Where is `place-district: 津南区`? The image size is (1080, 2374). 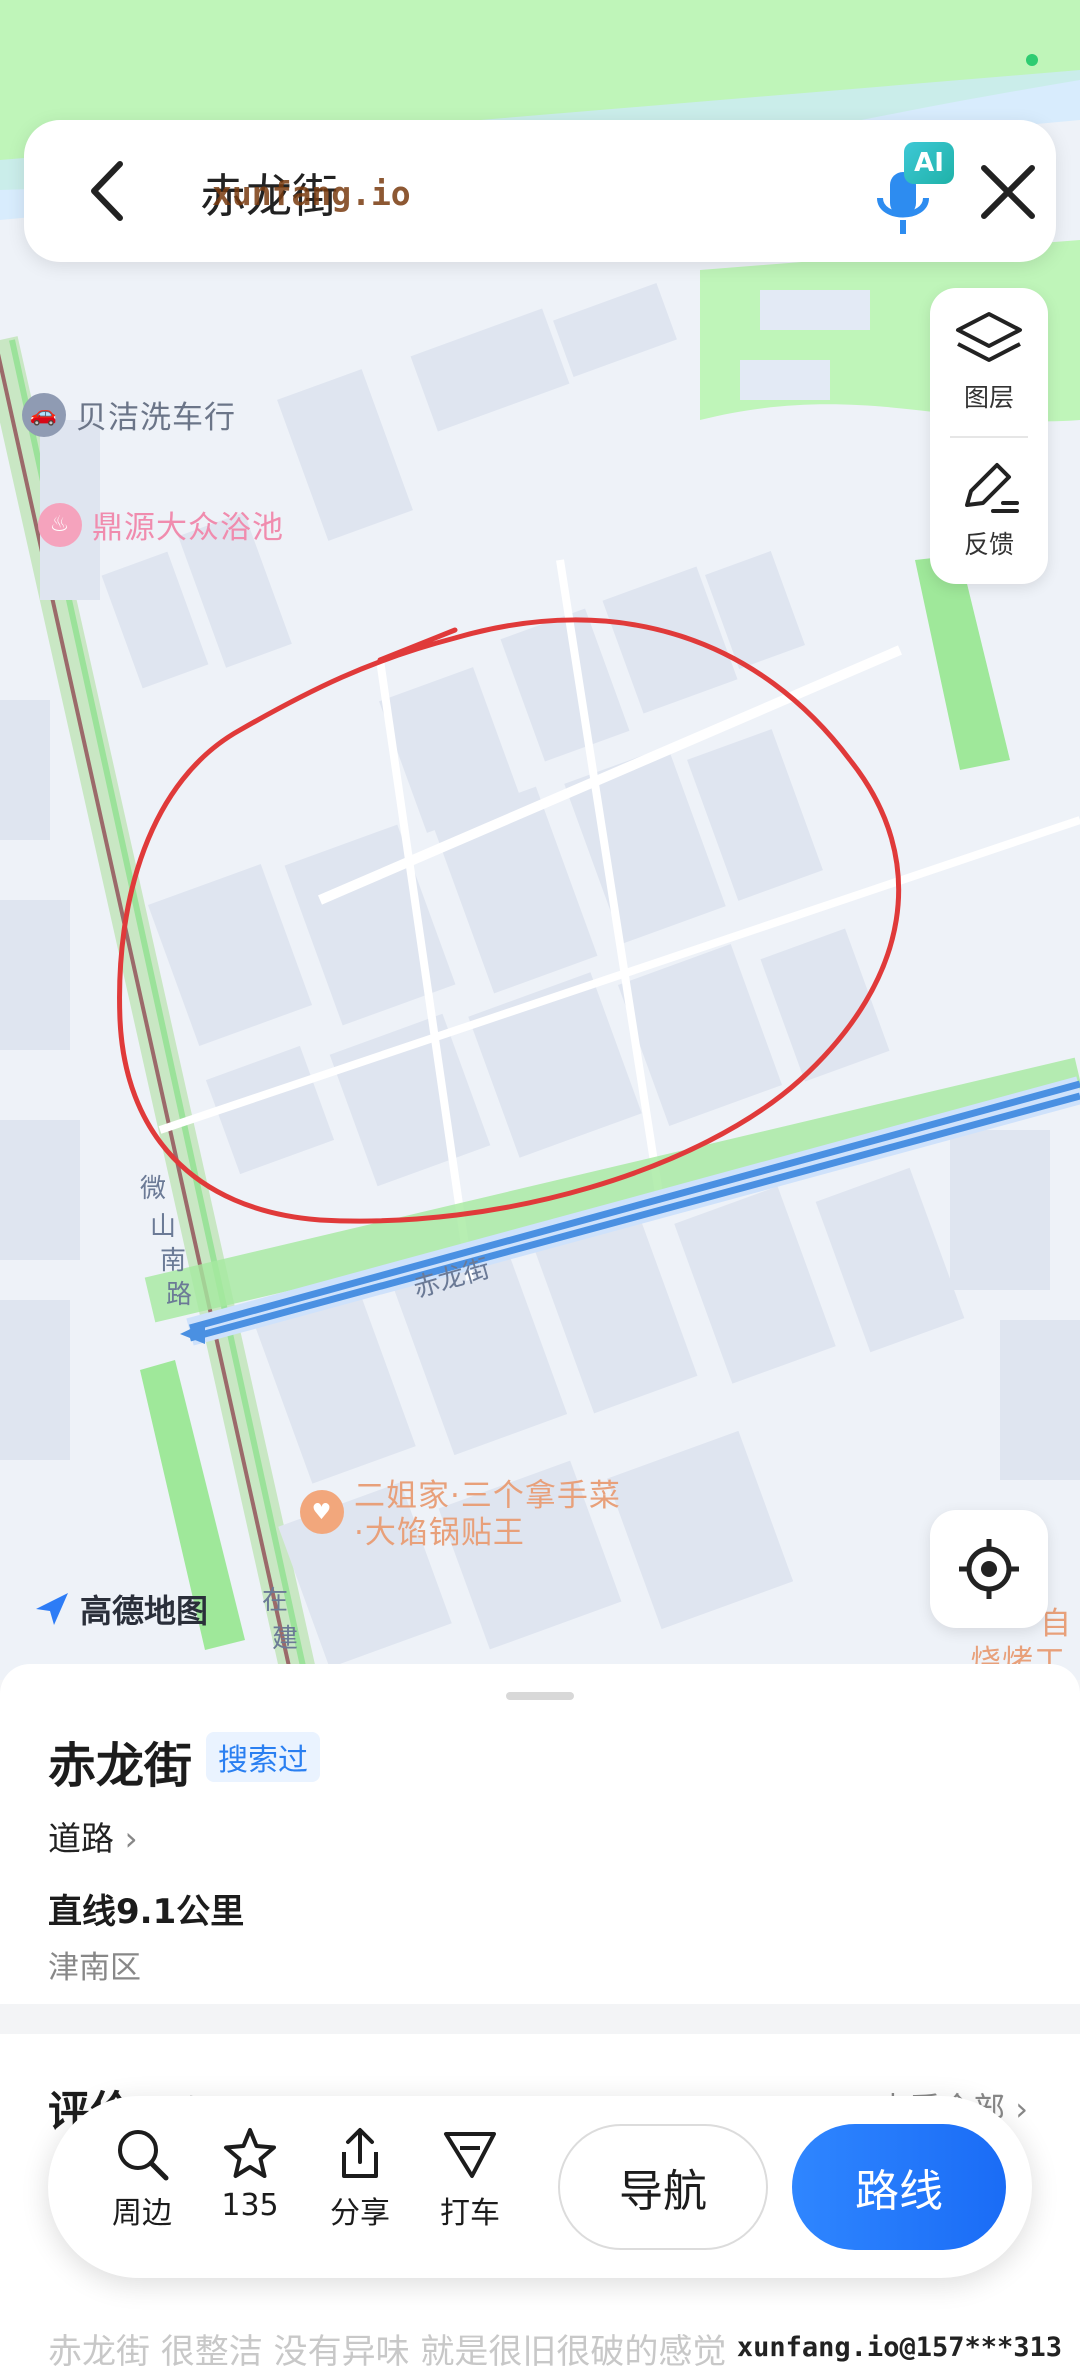 place-district: 津南区 is located at coordinates (94, 1968).